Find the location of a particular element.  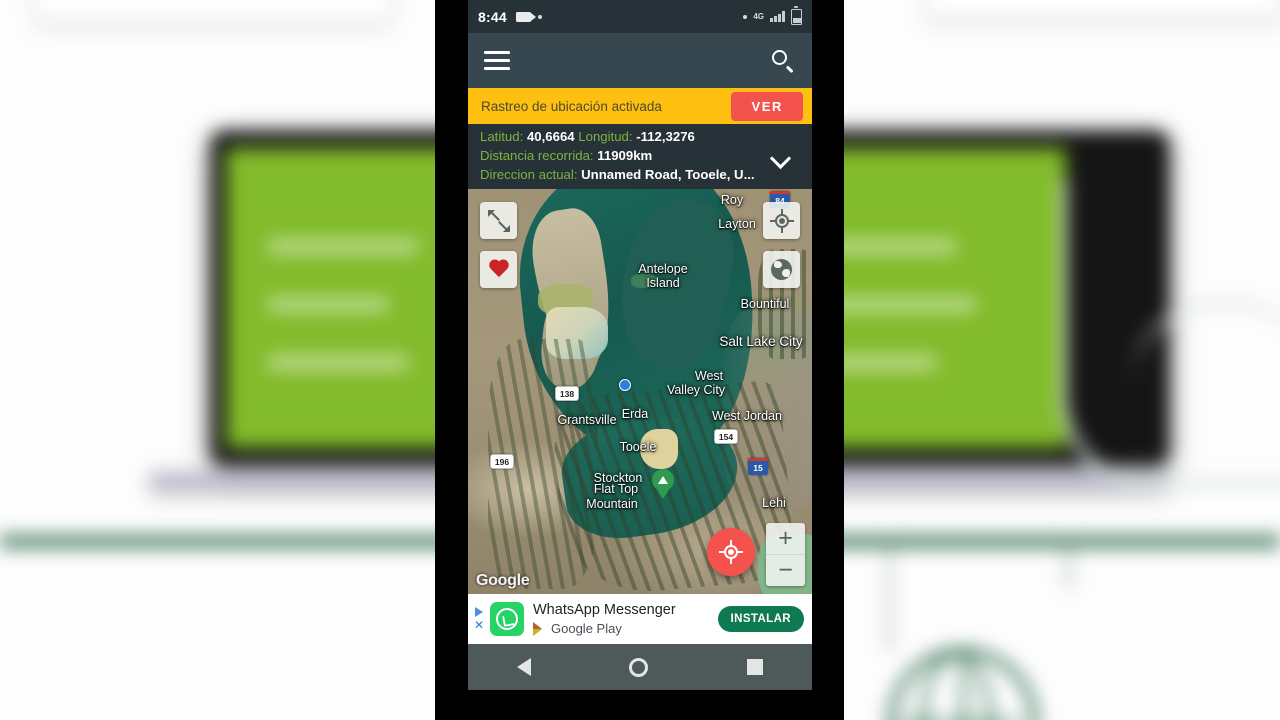

background-stem is located at coordinates (1068, 568).